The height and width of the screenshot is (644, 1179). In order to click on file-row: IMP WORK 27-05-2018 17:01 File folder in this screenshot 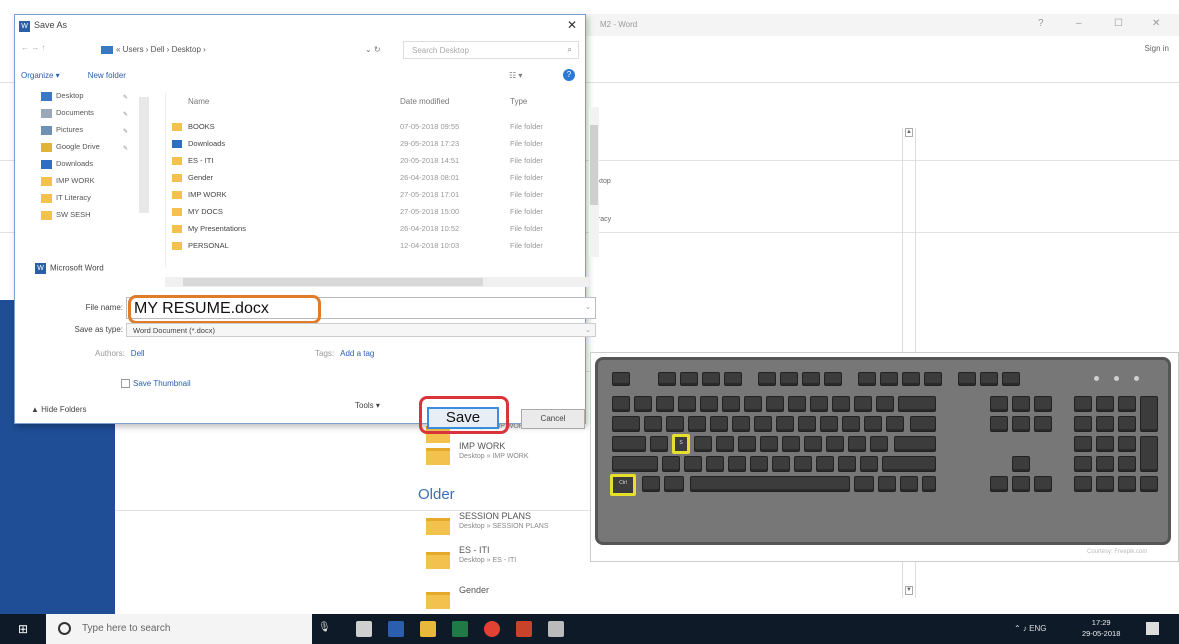, I will do `click(371, 195)`.